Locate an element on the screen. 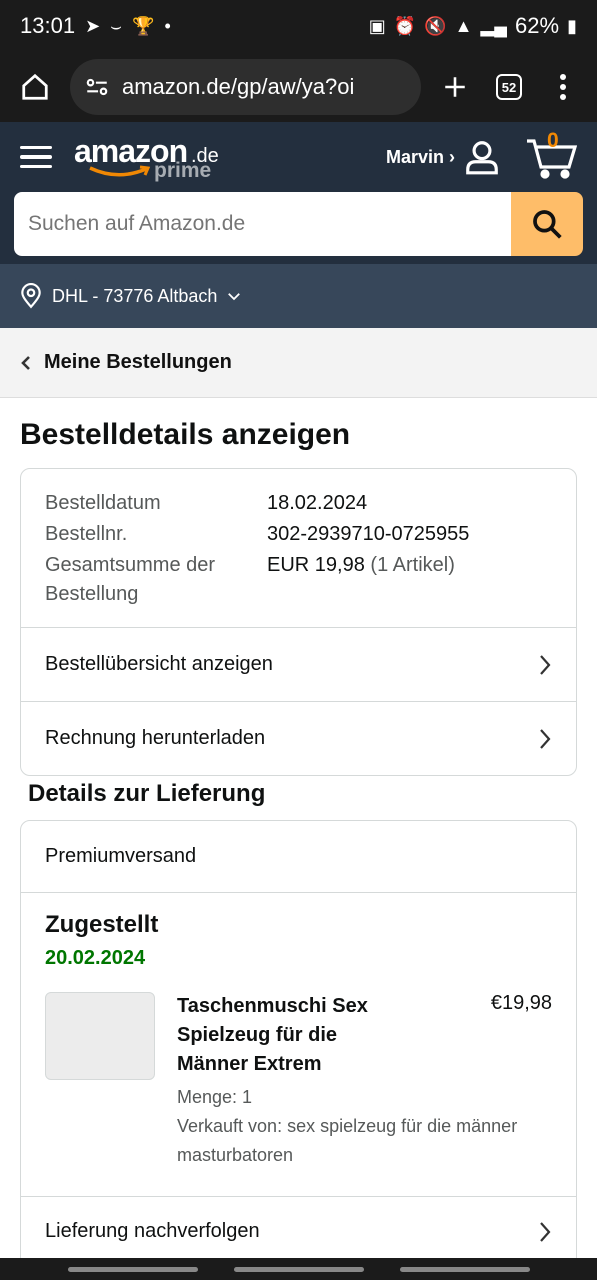  amazon-logo: amazon .de prime is located at coordinates (230, 157).